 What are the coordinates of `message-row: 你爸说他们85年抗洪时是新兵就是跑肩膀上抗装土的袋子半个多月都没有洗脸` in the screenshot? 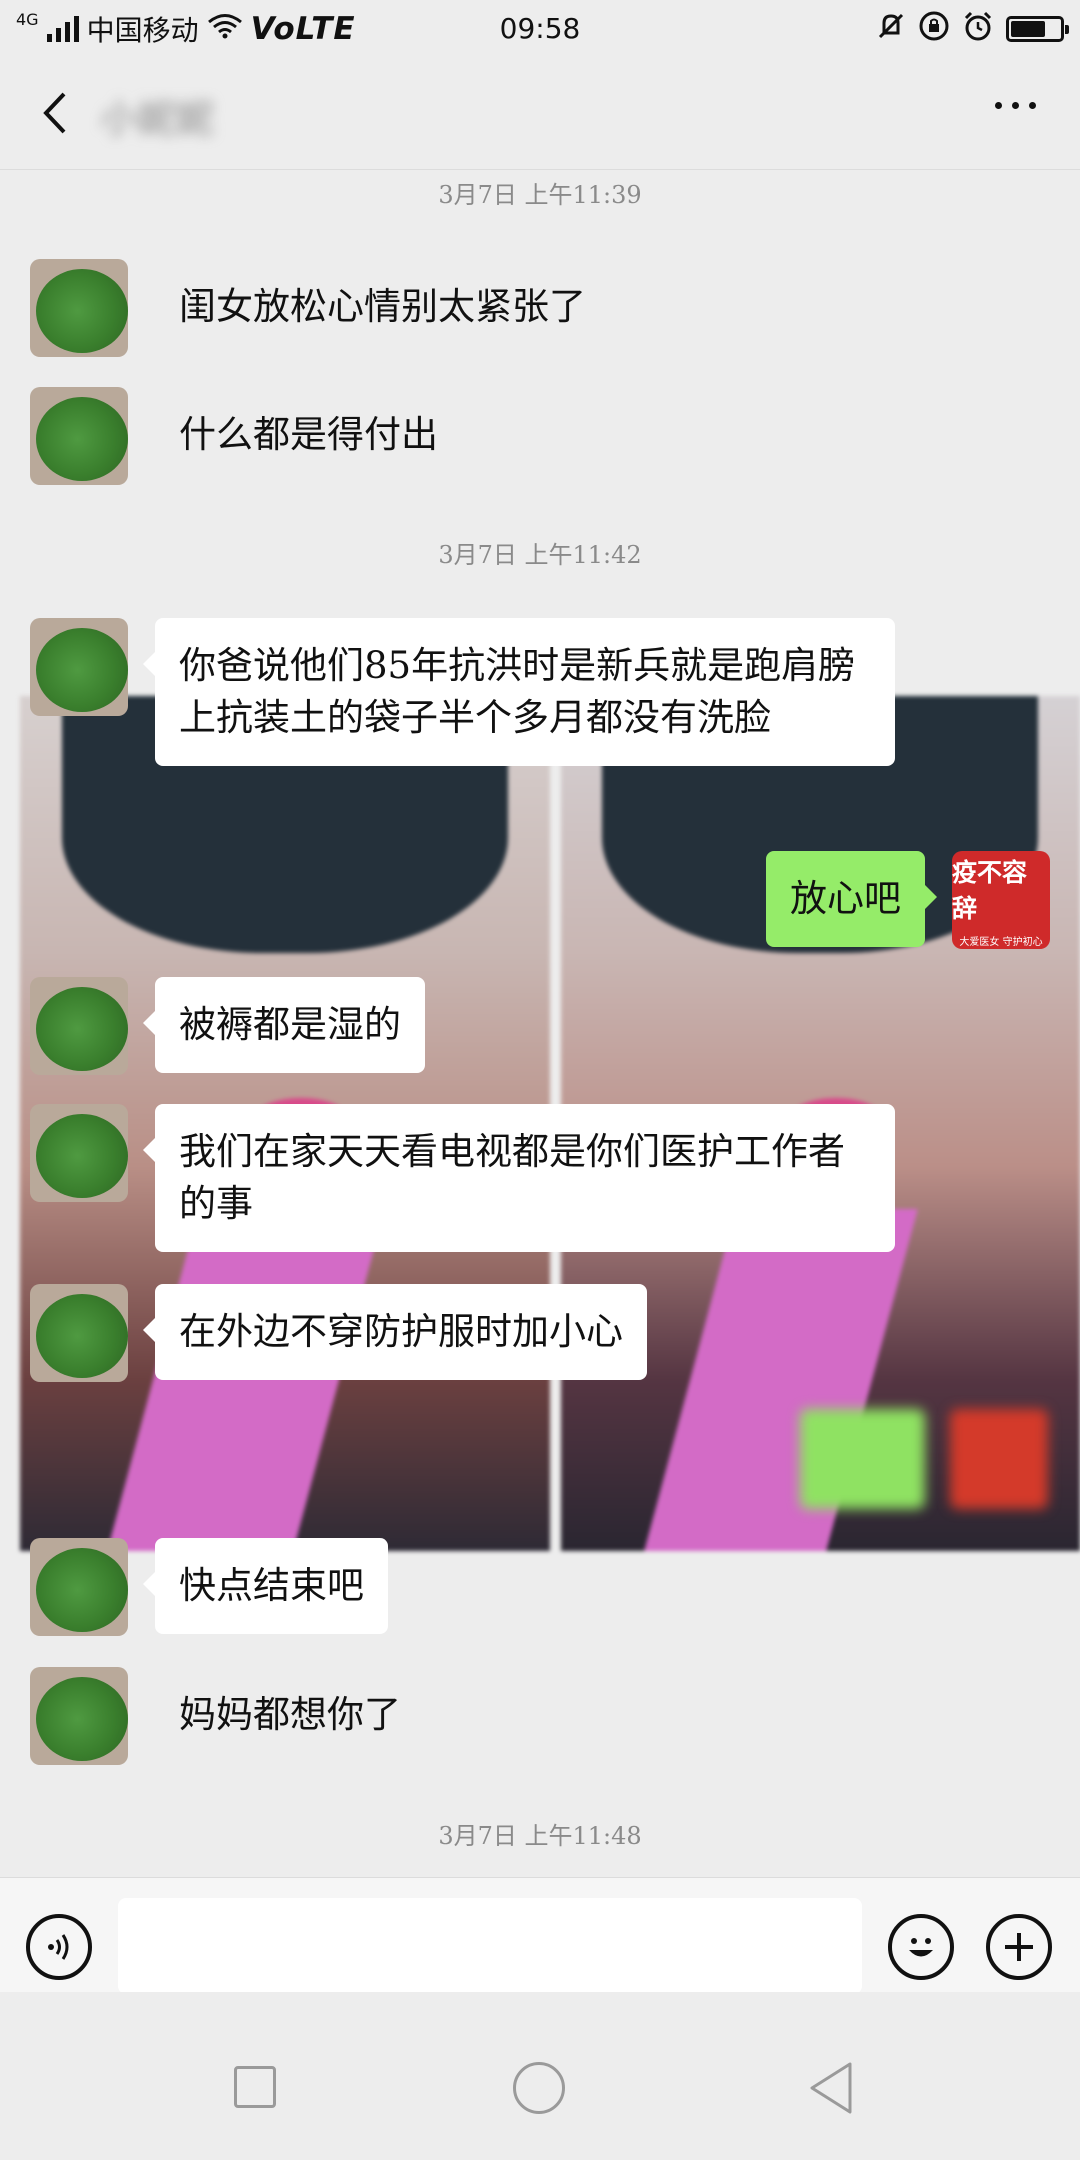 It's located at (462, 692).